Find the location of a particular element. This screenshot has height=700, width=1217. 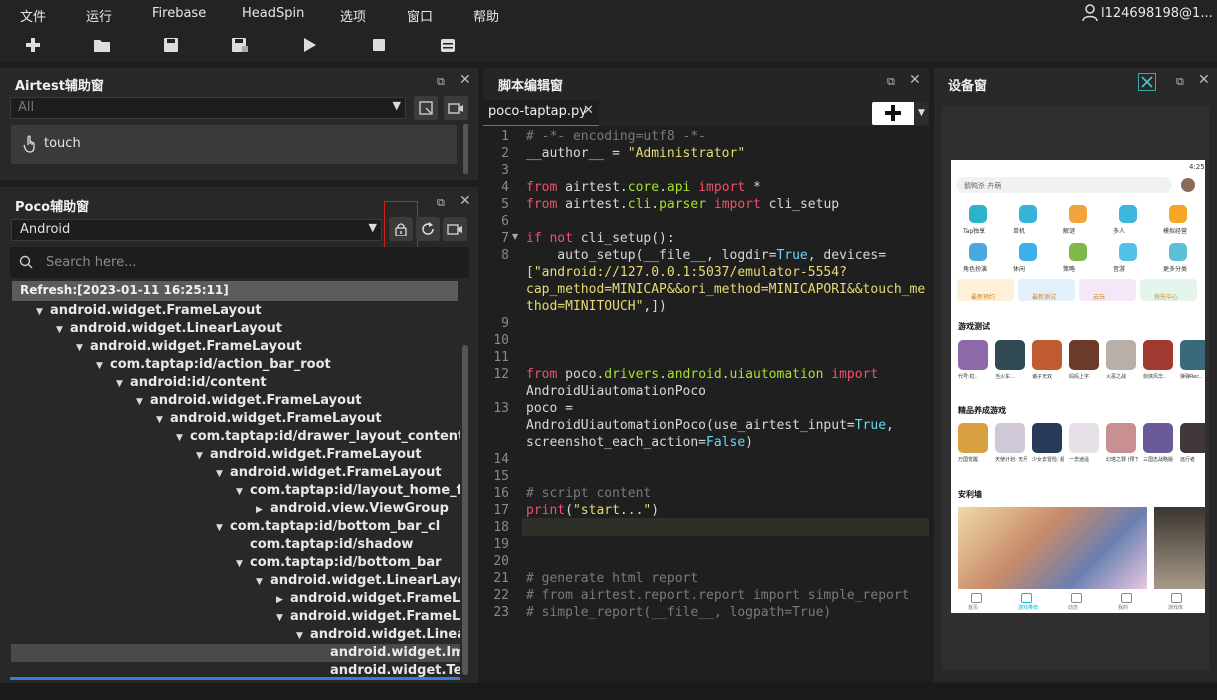

tree-node: com.taptap:id/shadow is located at coordinates (348, 545).